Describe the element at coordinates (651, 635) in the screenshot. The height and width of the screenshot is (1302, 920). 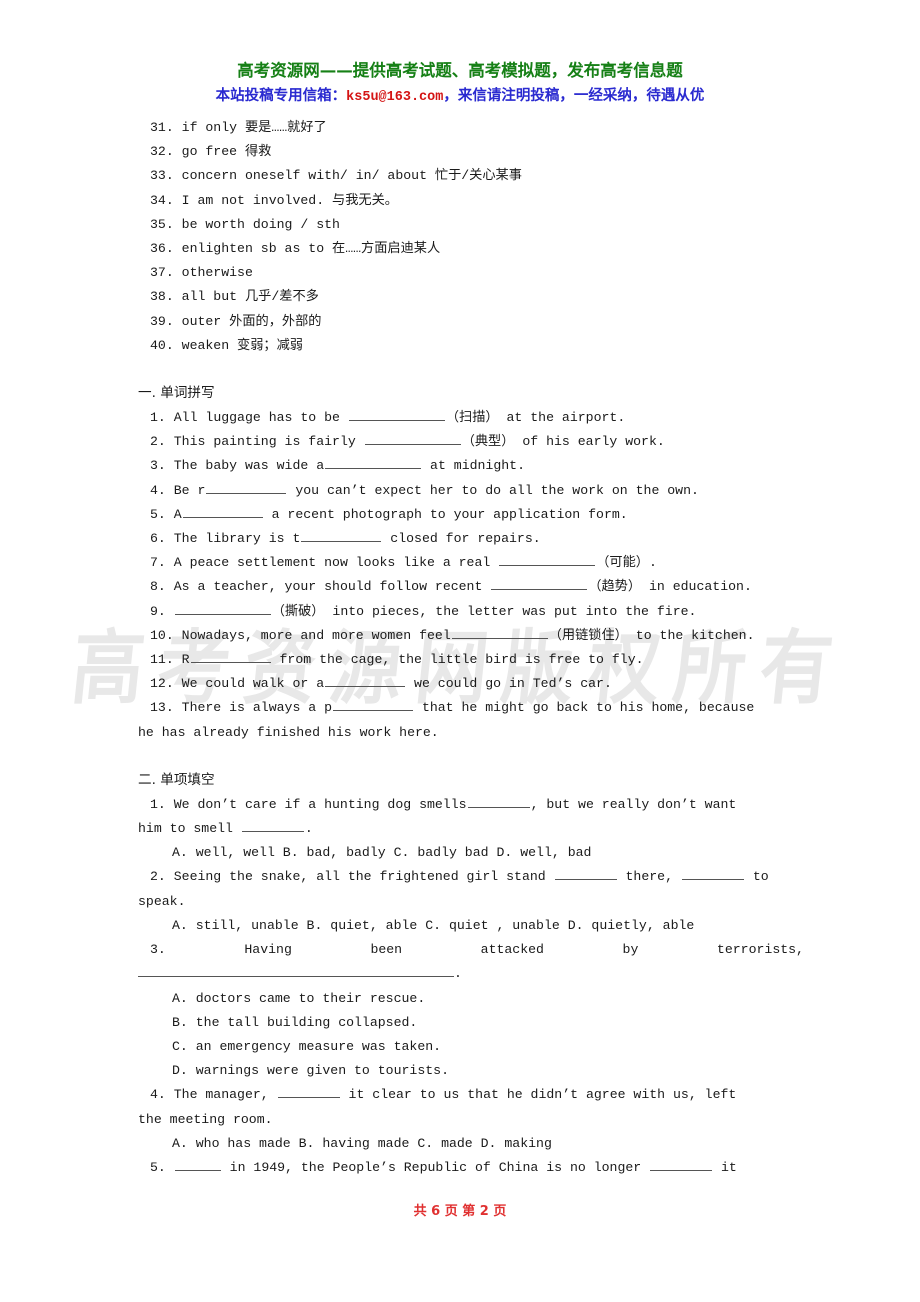
I see `q-text-post: （用链锁住） to the kitchen.` at that location.